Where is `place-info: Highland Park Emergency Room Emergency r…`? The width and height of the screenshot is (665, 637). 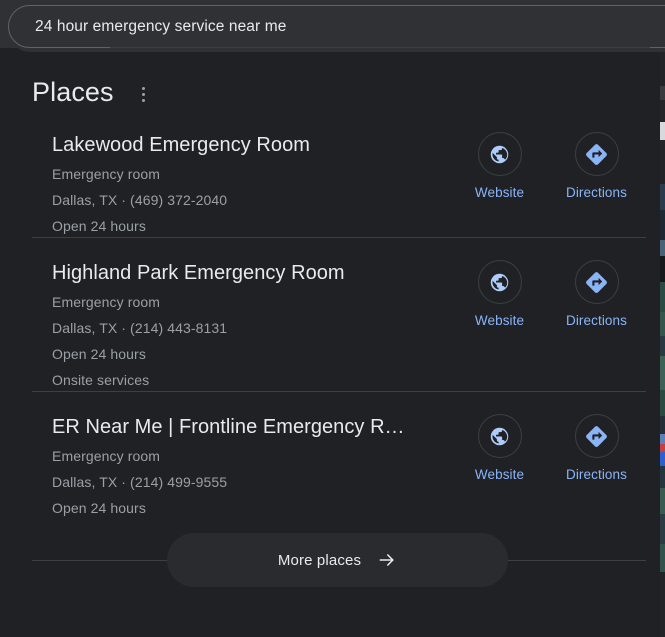 place-info: Highland Park Emergency Room Emergency r… is located at coordinates (252, 315).